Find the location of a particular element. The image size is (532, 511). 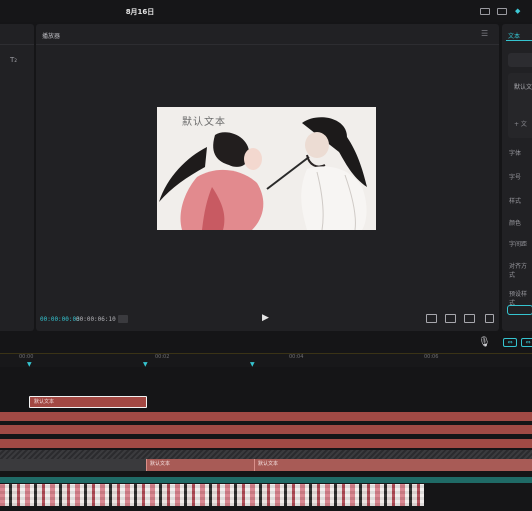

screen-icon is located at coordinates (502, 11).